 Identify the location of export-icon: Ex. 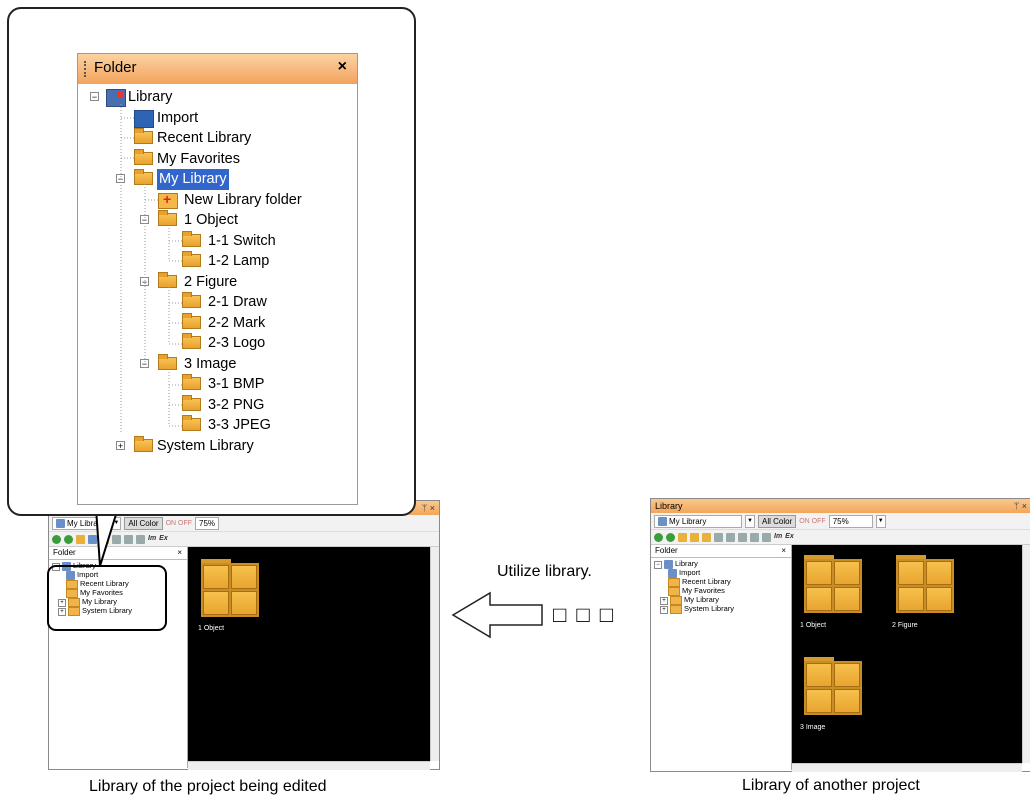
(789, 537).